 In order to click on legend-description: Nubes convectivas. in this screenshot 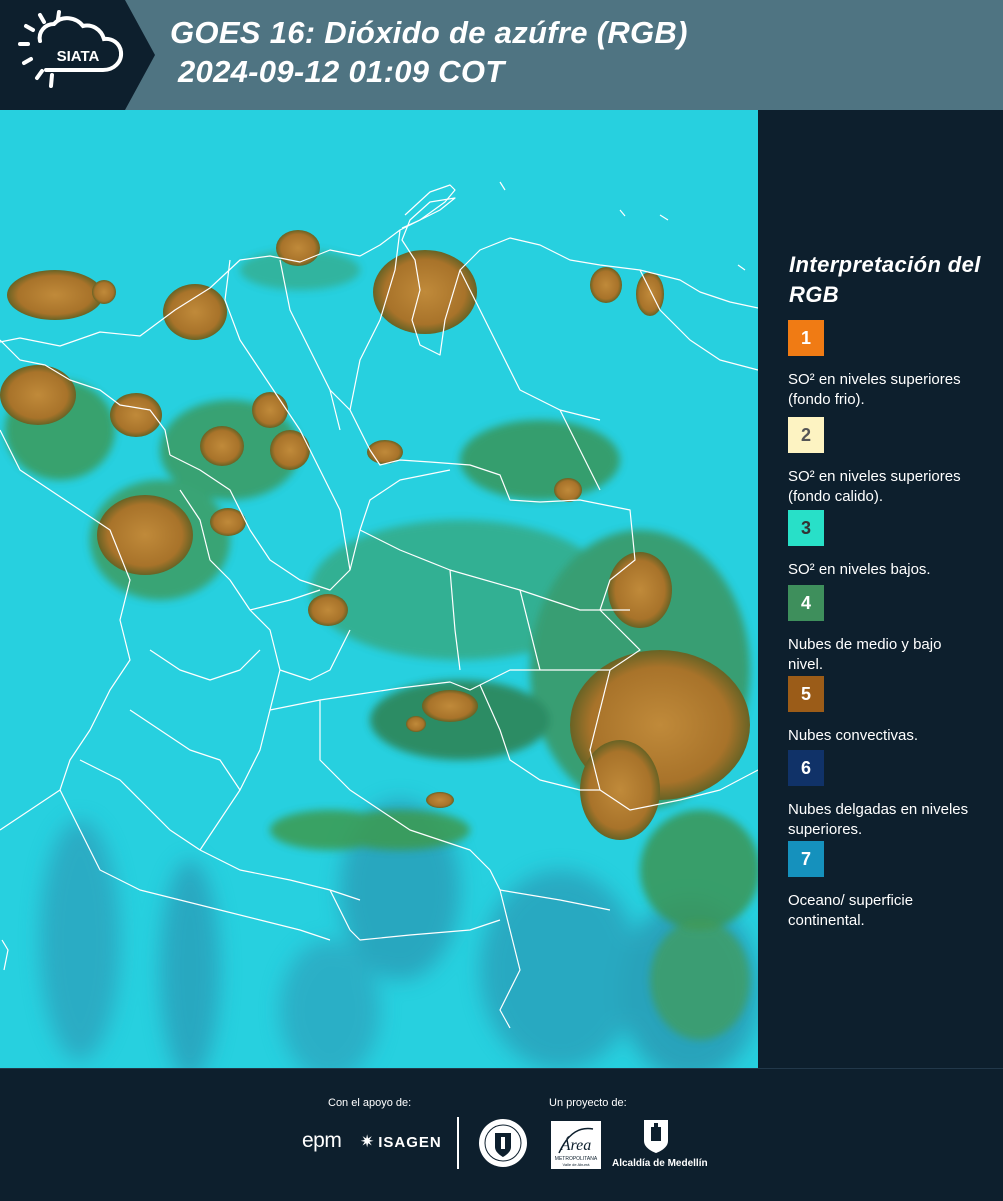, I will do `click(853, 735)`.